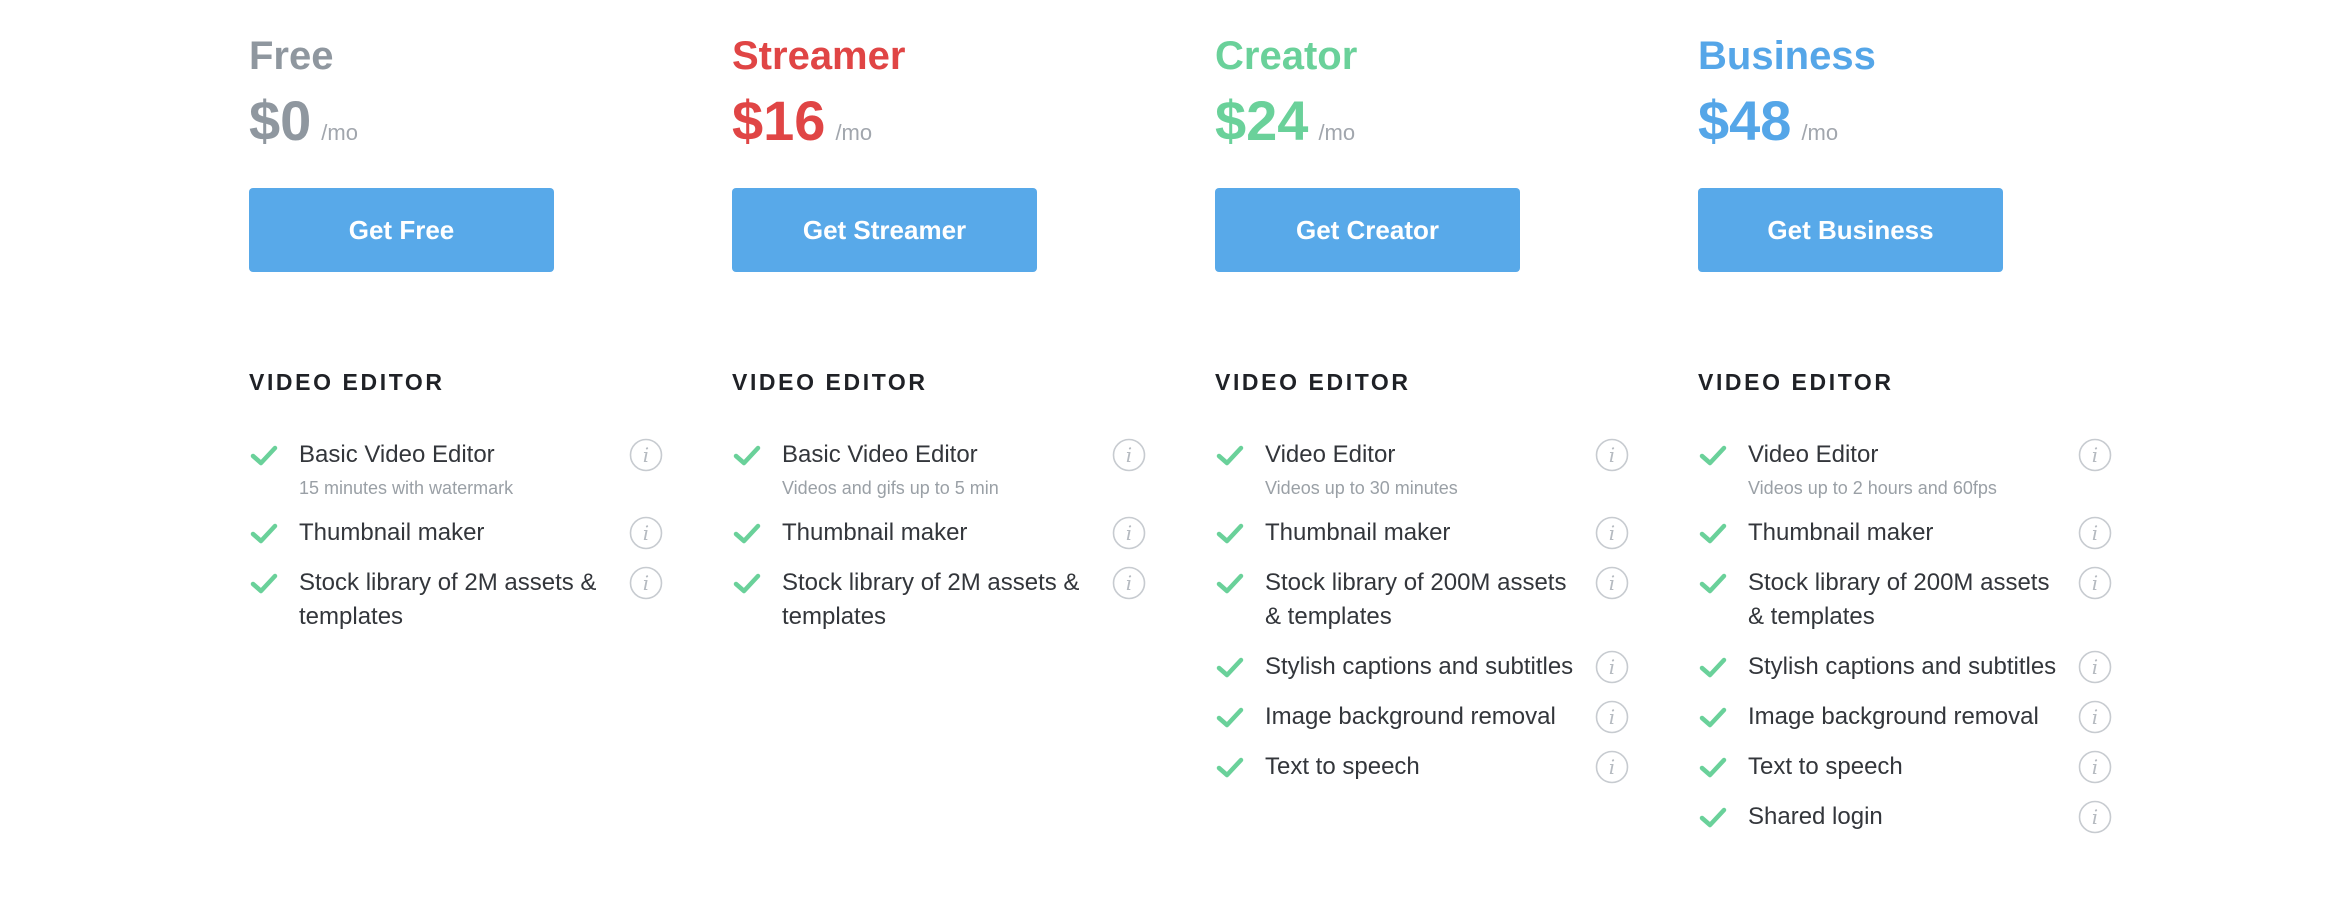 Image resolution: width=2348 pixels, height=924 pixels. I want to click on price-row: $24 /mo, so click(1285, 121).